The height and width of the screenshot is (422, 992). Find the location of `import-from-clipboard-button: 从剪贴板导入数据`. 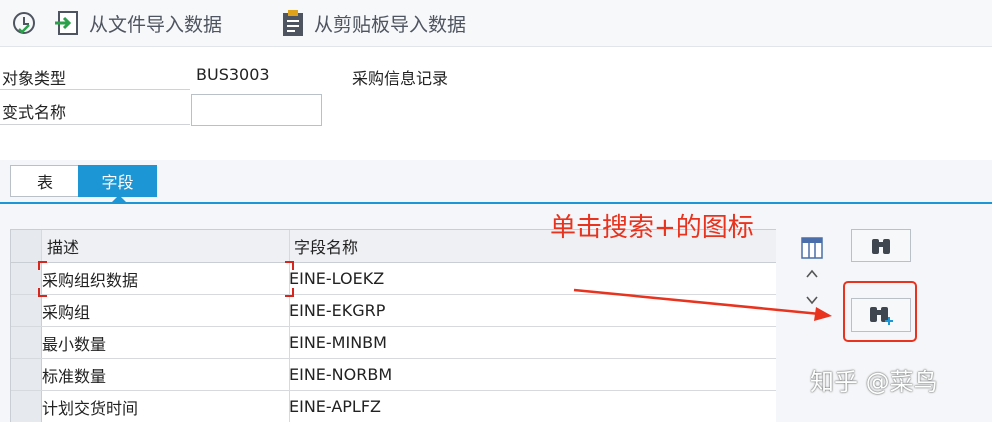

import-from-clipboard-button: 从剪贴板导入数据 is located at coordinates (372, 23).